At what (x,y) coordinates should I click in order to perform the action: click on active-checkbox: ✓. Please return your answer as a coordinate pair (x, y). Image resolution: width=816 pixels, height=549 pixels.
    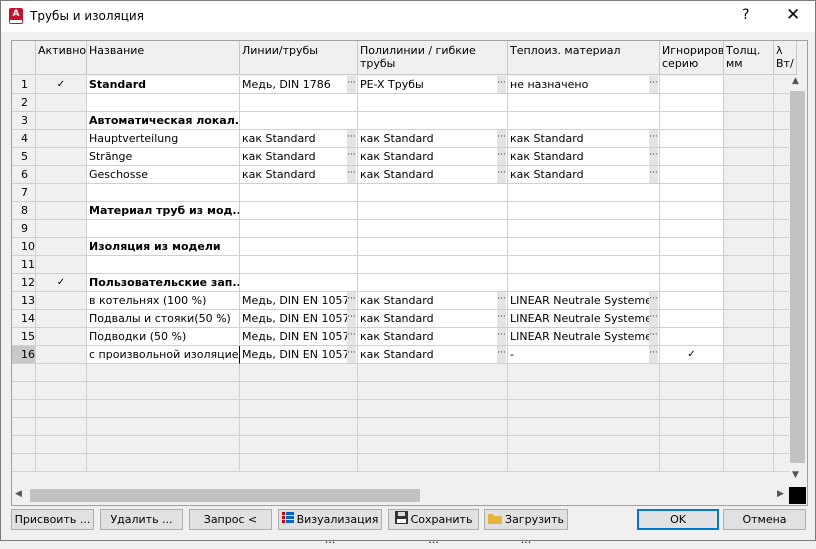
    Looking at the image, I should click on (61, 283).